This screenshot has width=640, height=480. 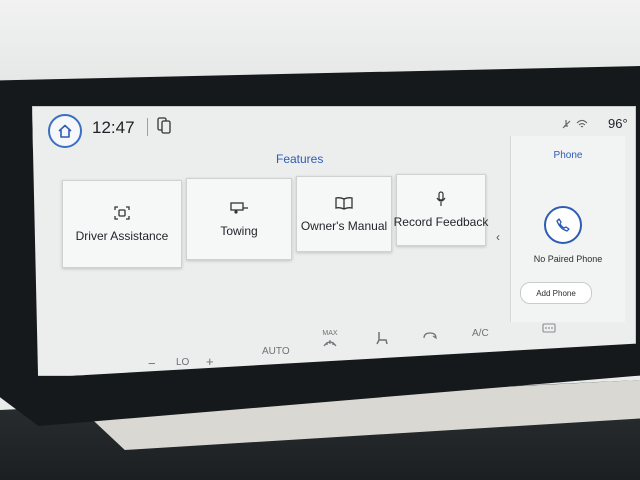 What do you see at coordinates (556, 293) in the screenshot?
I see `add-phone-button: Add Phone` at bounding box center [556, 293].